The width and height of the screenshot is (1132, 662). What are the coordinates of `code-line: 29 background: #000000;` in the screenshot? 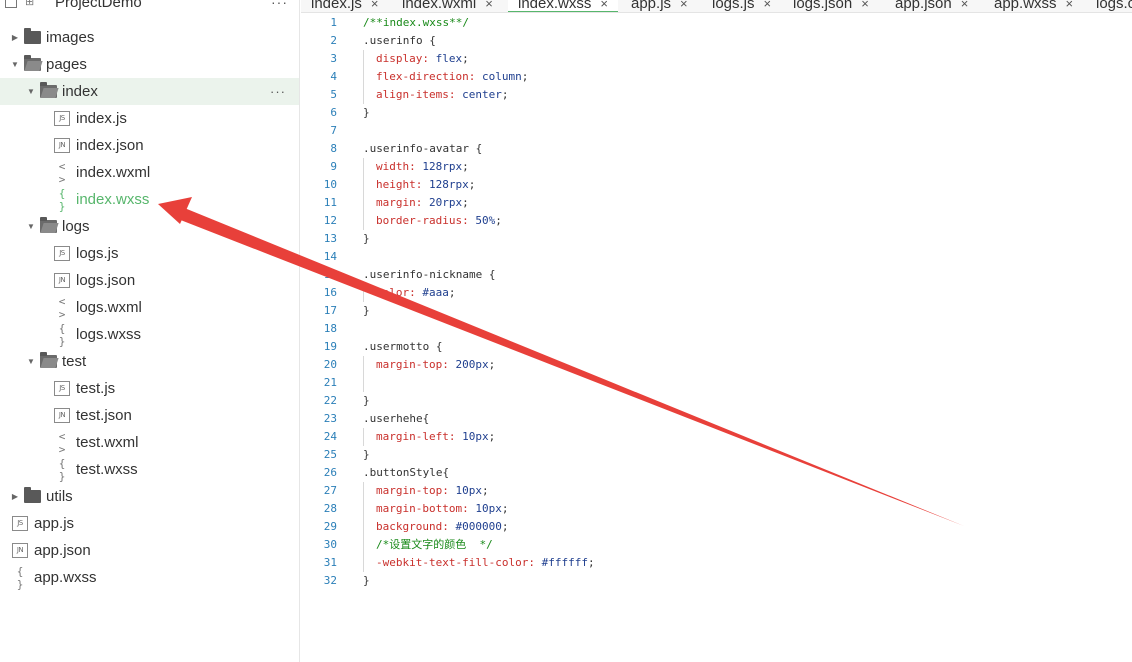 It's located at (716, 527).